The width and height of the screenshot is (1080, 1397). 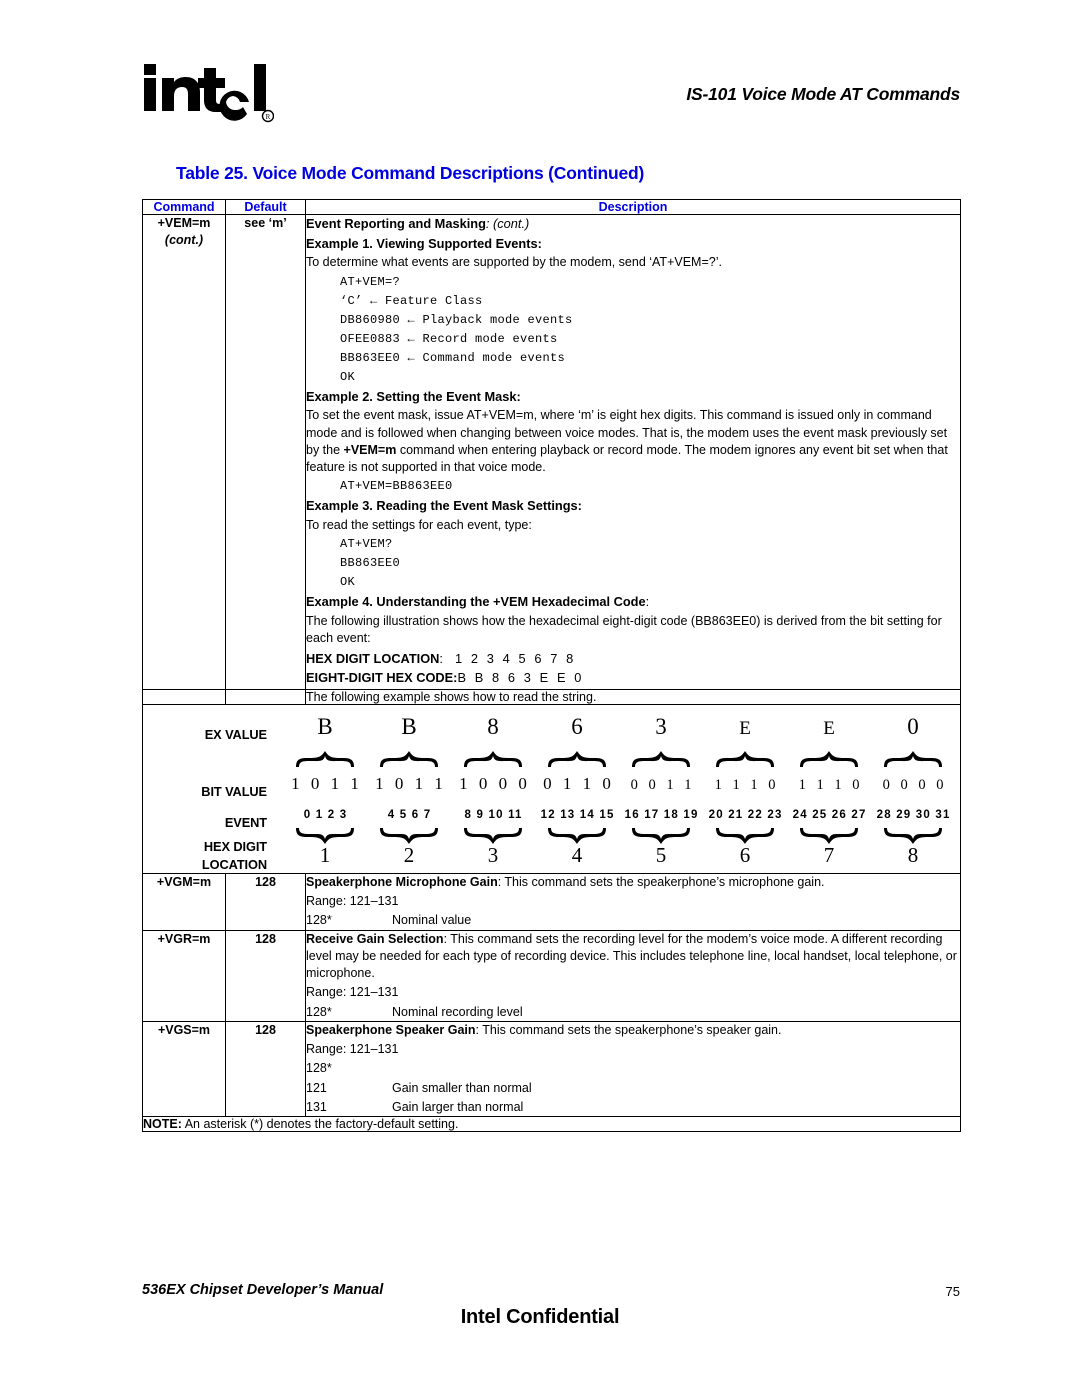 What do you see at coordinates (633, 207) in the screenshot?
I see `column-header-description: Description` at bounding box center [633, 207].